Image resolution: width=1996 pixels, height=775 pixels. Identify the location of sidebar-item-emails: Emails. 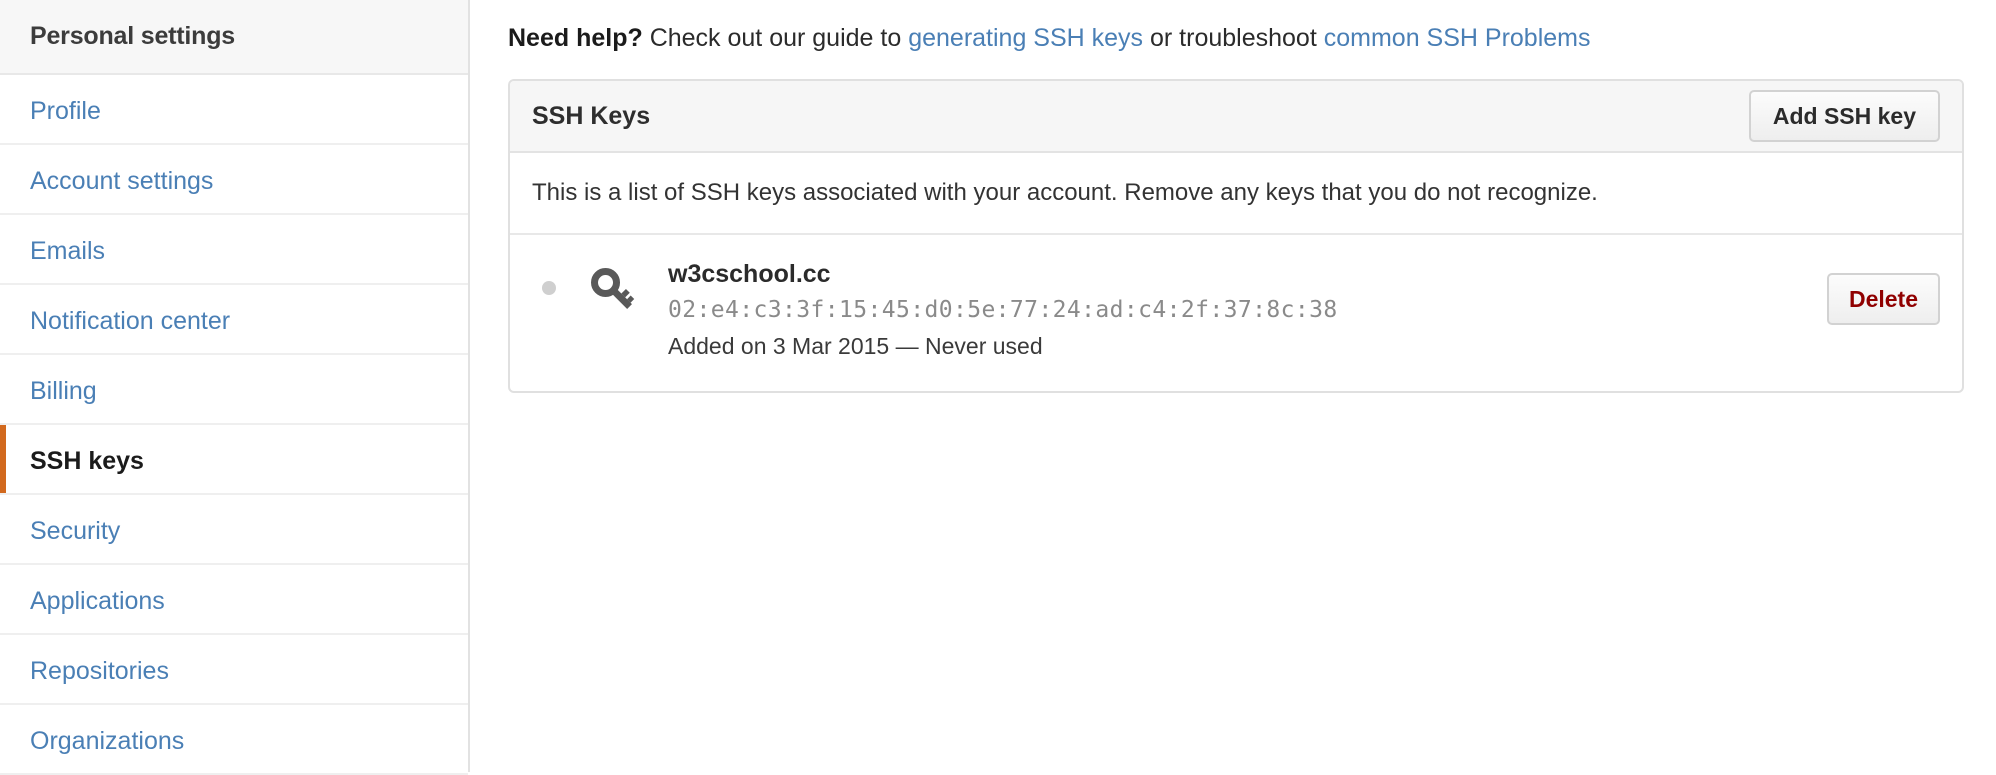
(234, 250).